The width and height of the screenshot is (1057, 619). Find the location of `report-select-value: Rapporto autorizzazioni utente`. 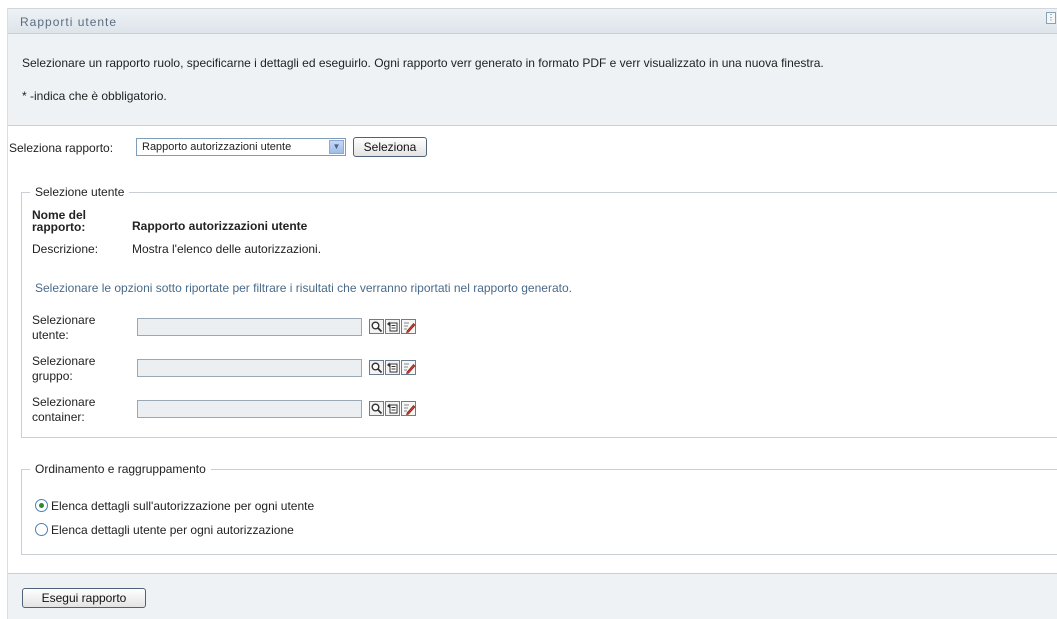

report-select-value: Rapporto autorizzazioni utente is located at coordinates (217, 147).